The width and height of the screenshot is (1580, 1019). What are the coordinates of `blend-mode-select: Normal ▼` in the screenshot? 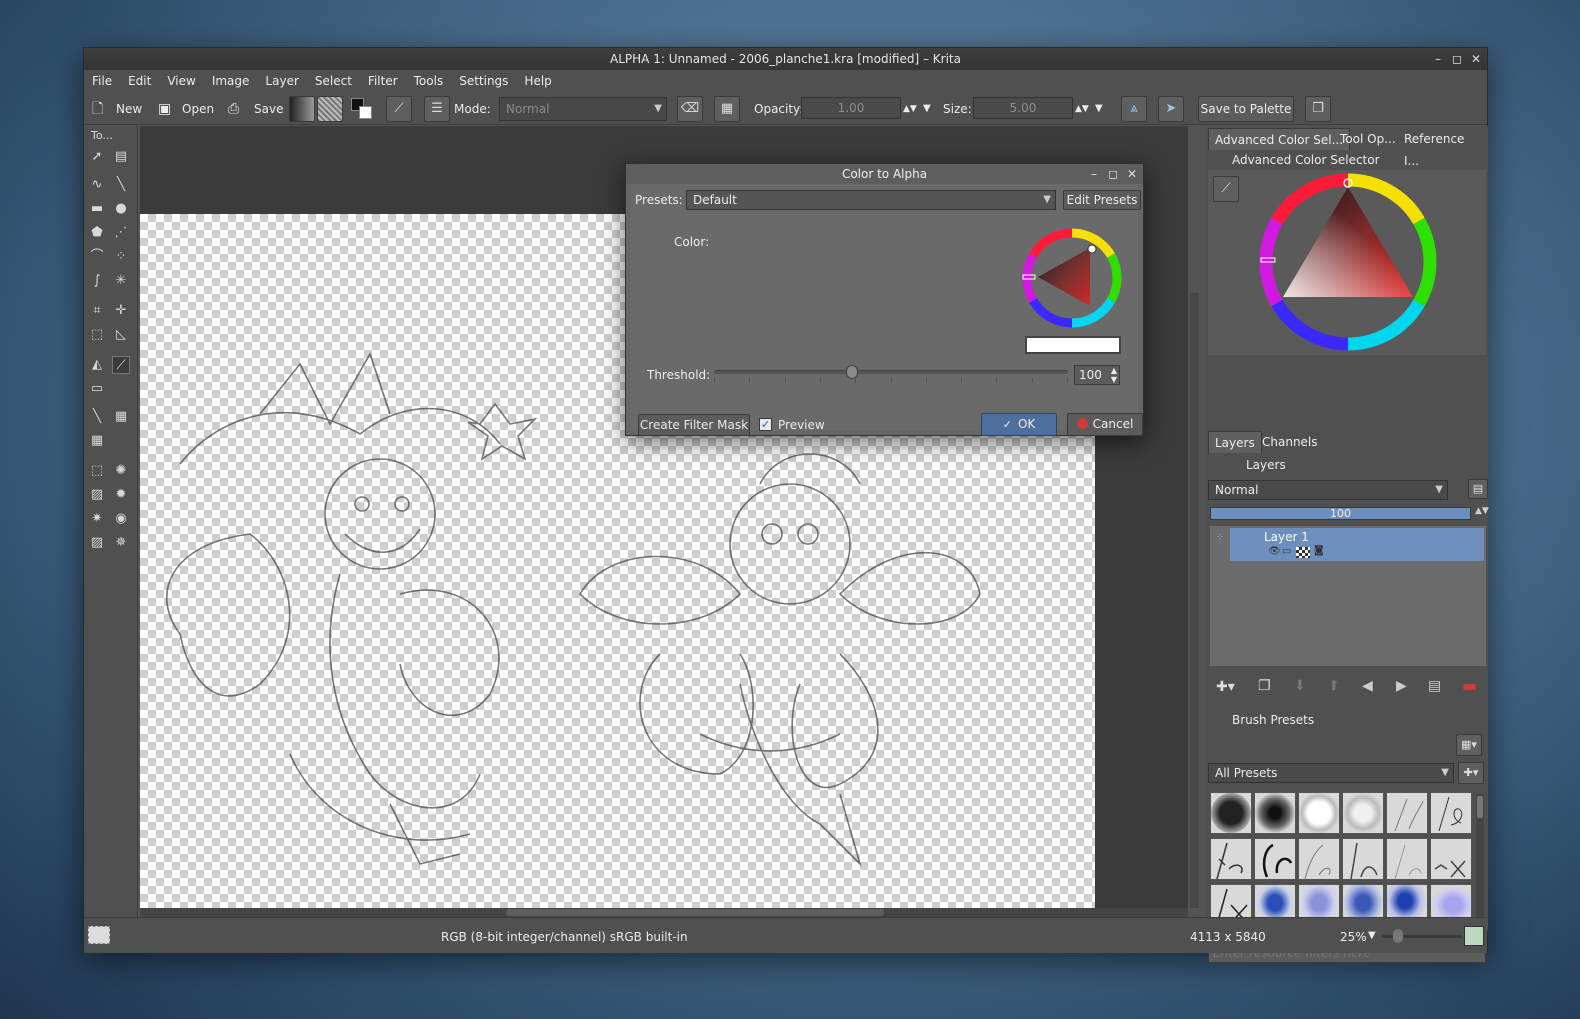 It's located at (583, 109).